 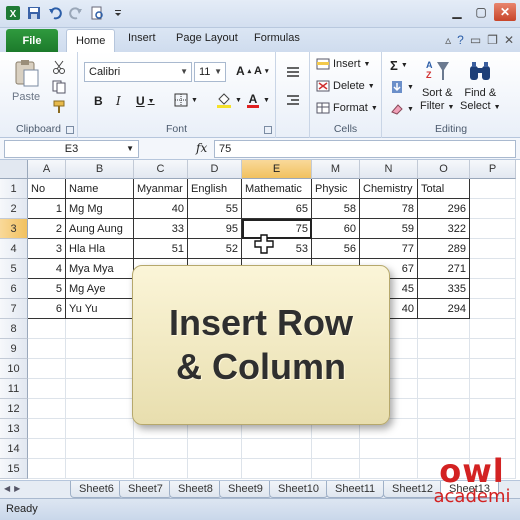 What do you see at coordinates (215, 249) in the screenshot?
I see `grid-cell: 52` at bounding box center [215, 249].